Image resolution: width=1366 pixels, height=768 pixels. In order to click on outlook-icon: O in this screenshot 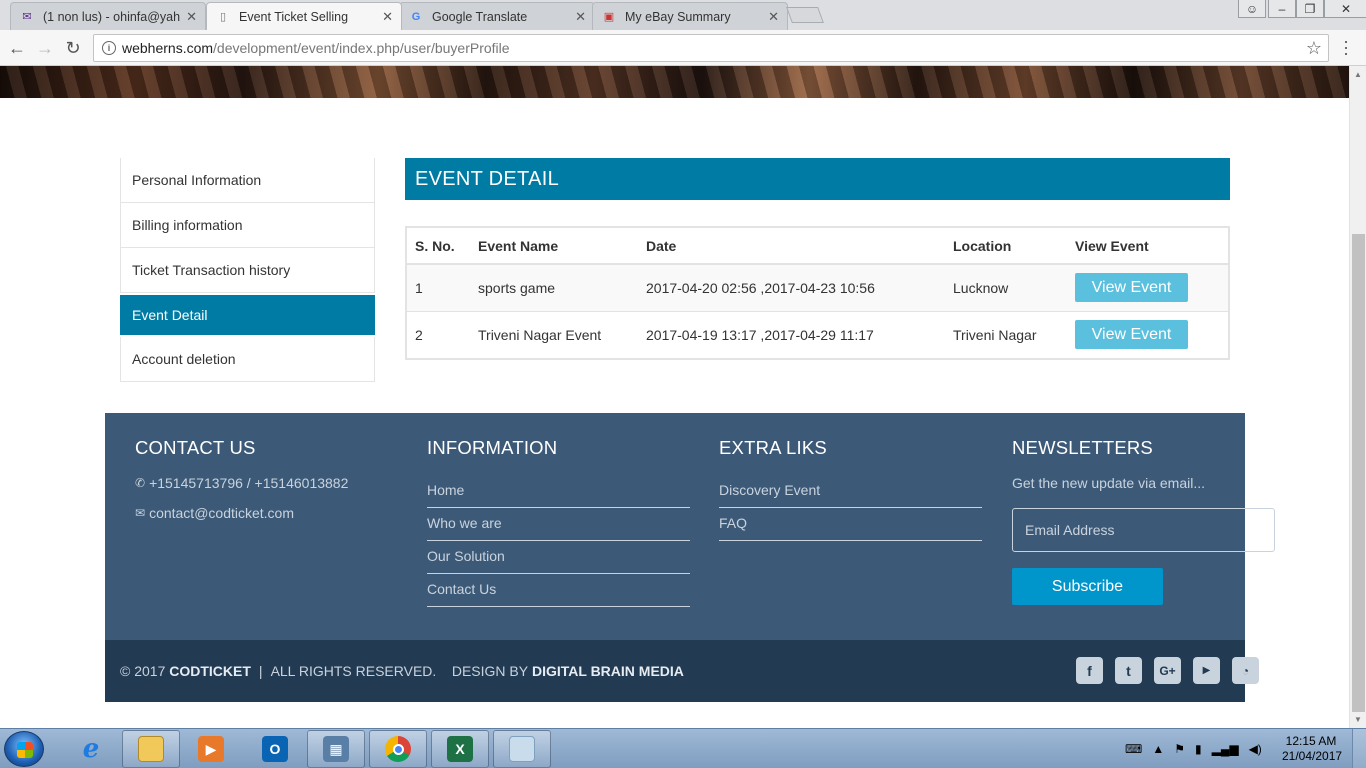, I will do `click(275, 749)`.